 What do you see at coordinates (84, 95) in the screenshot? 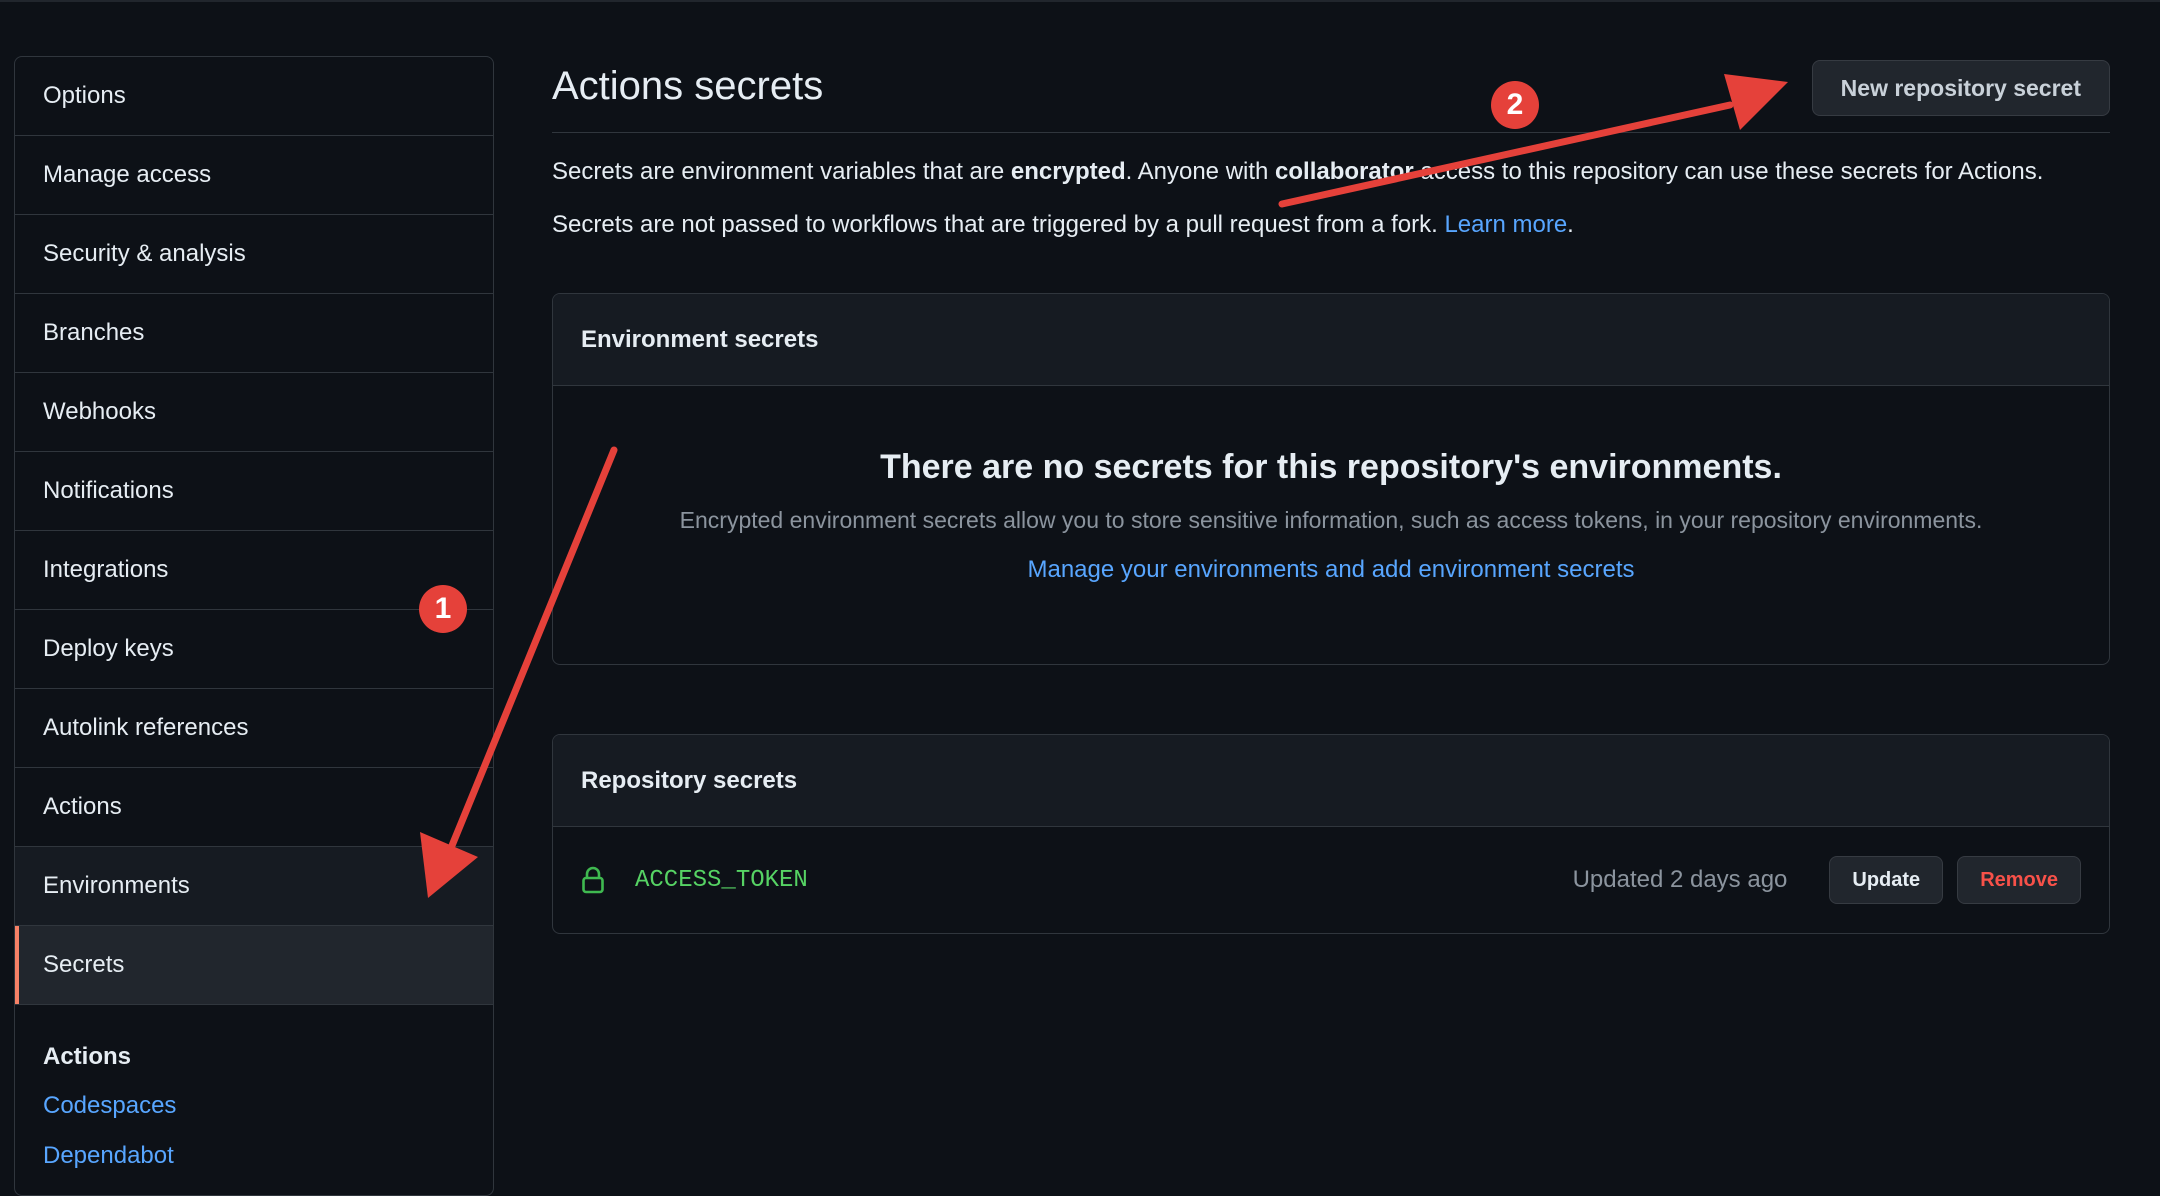
I see `sidebar-item-label: Options` at bounding box center [84, 95].